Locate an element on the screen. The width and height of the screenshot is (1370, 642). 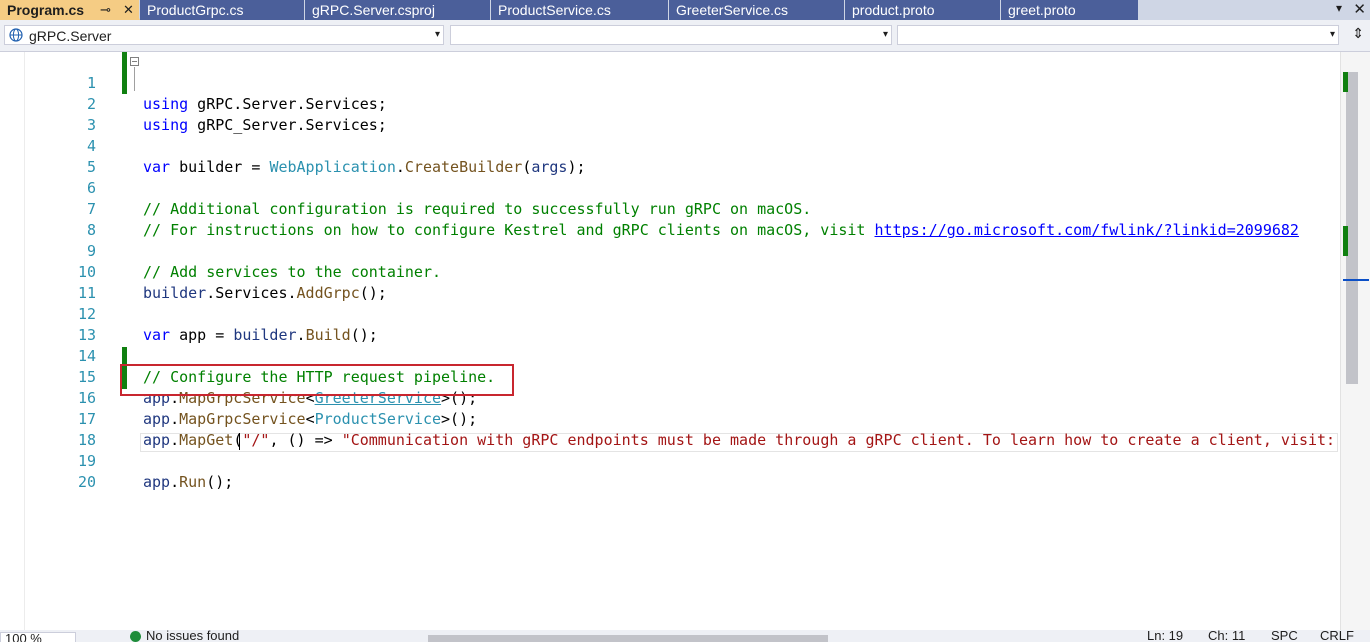
tab-product-proto: product.proto is located at coordinates (923, 10).